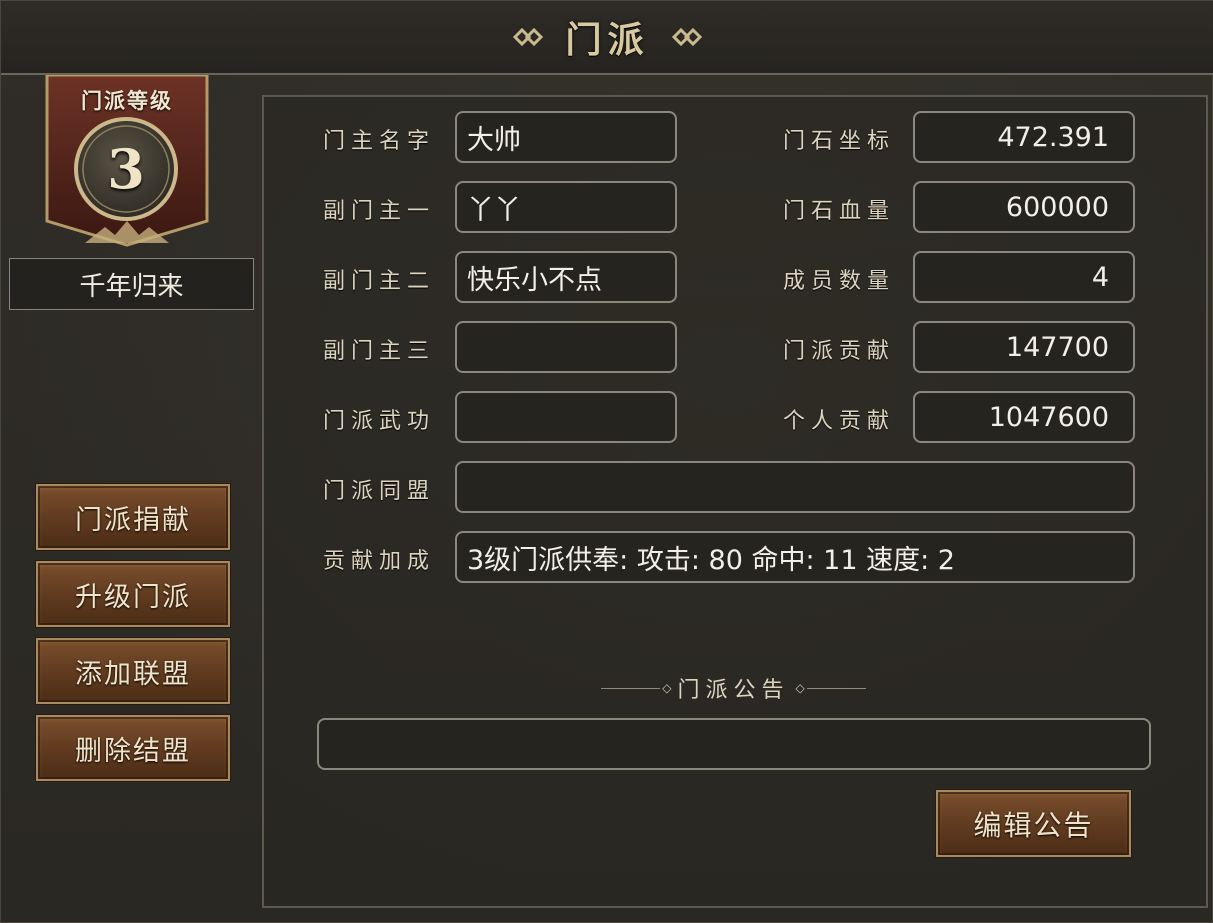 The image size is (1213, 923). Describe the element at coordinates (566, 347) in the screenshot. I see `vice-leader-3-field` at that location.